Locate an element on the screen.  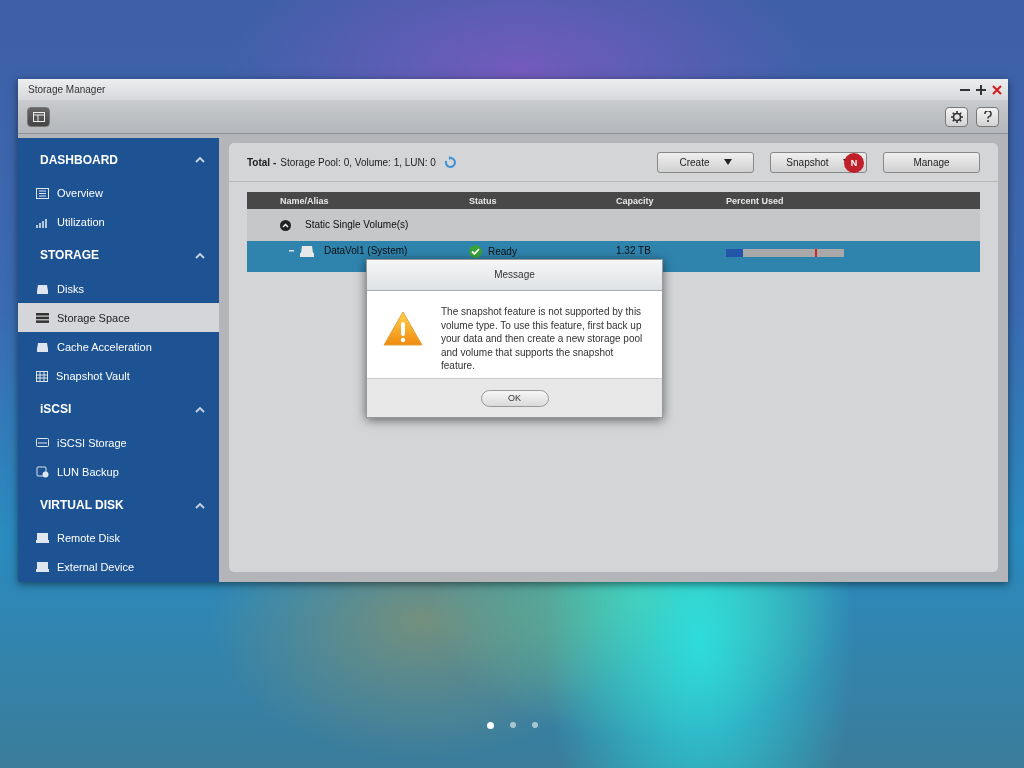
settings-button is located at coordinates (956, 116).